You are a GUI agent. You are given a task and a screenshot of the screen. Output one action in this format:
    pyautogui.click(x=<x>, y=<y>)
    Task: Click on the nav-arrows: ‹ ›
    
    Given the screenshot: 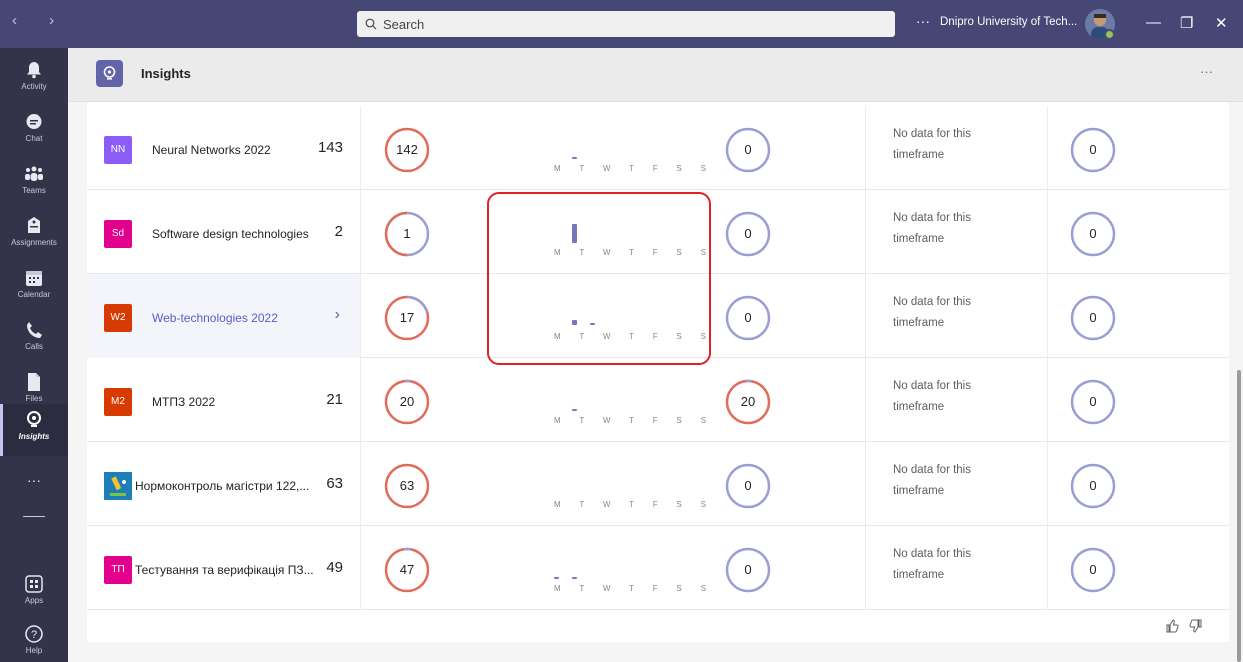 What is the action you would take?
    pyautogui.click(x=40, y=20)
    